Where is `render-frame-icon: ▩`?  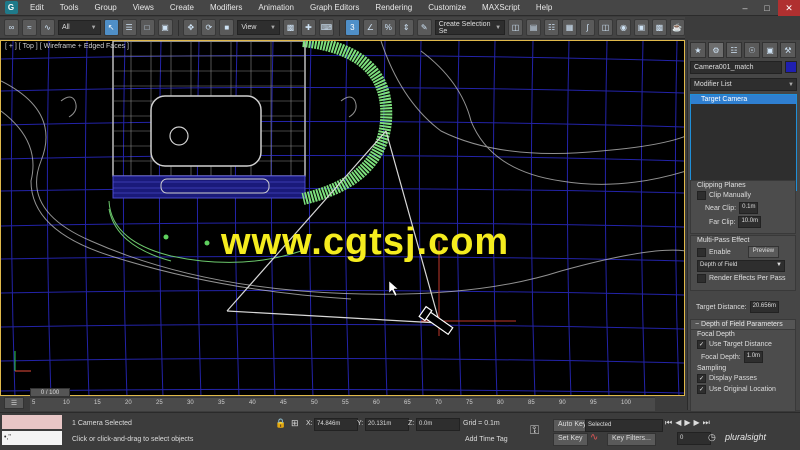 render-frame-icon: ▩ is located at coordinates (659, 27).